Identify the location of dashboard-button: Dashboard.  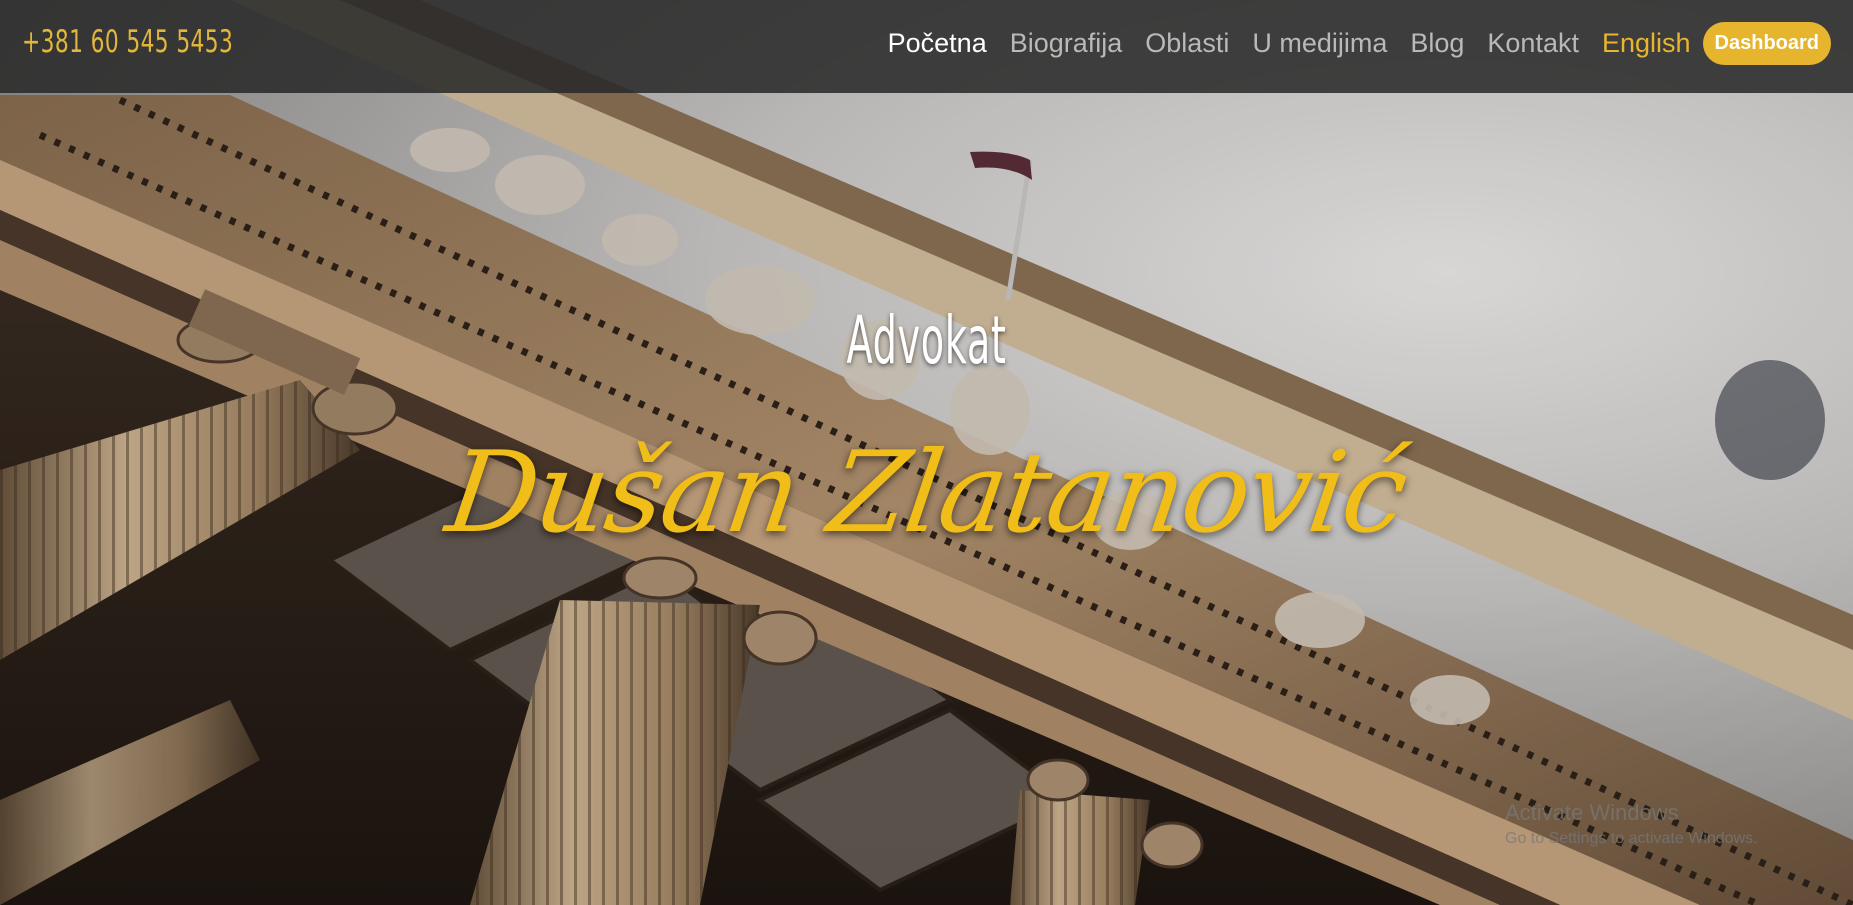
(1766, 43).